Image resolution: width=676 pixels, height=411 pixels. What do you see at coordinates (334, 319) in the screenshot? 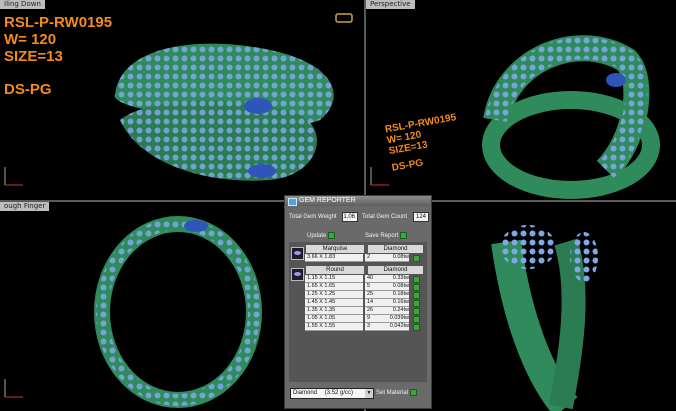
I see `gem-size-cell: 1.05 X 1.05` at bounding box center [334, 319].